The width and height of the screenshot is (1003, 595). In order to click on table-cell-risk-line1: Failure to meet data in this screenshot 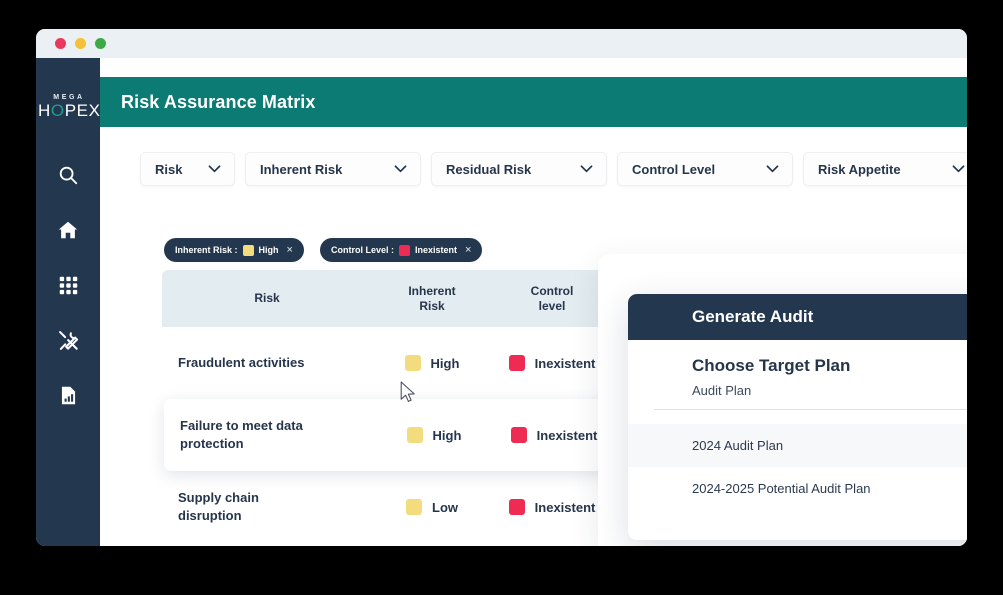, I will do `click(241, 425)`.